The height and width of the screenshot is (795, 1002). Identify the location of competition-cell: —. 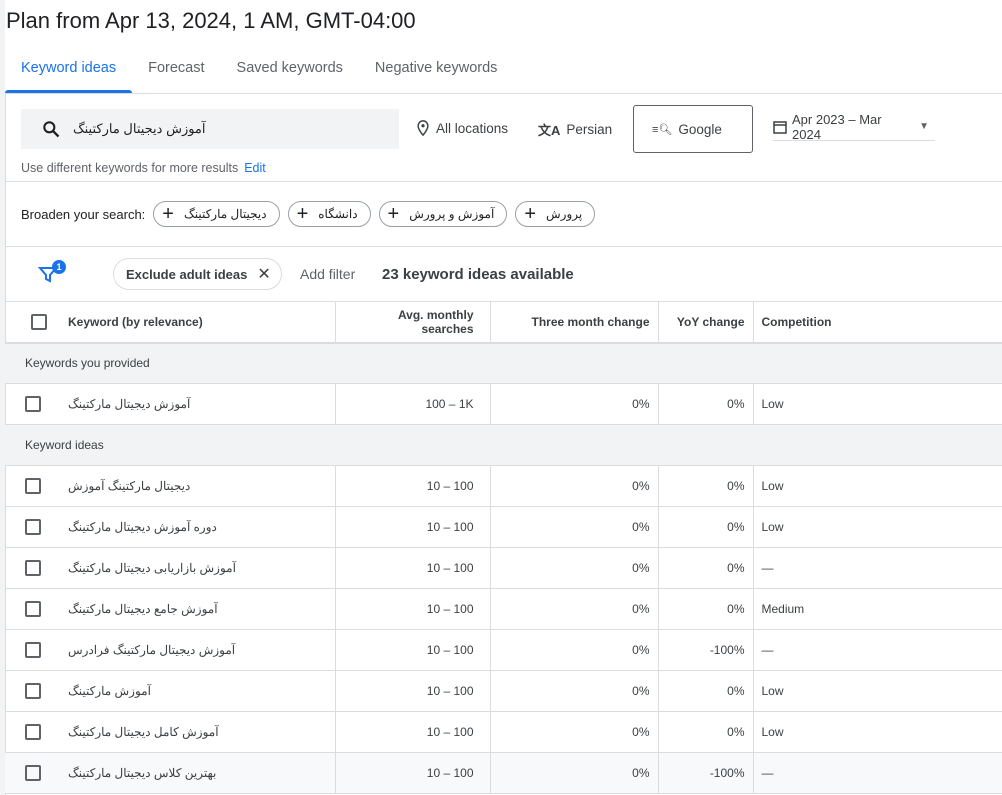
(877, 773).